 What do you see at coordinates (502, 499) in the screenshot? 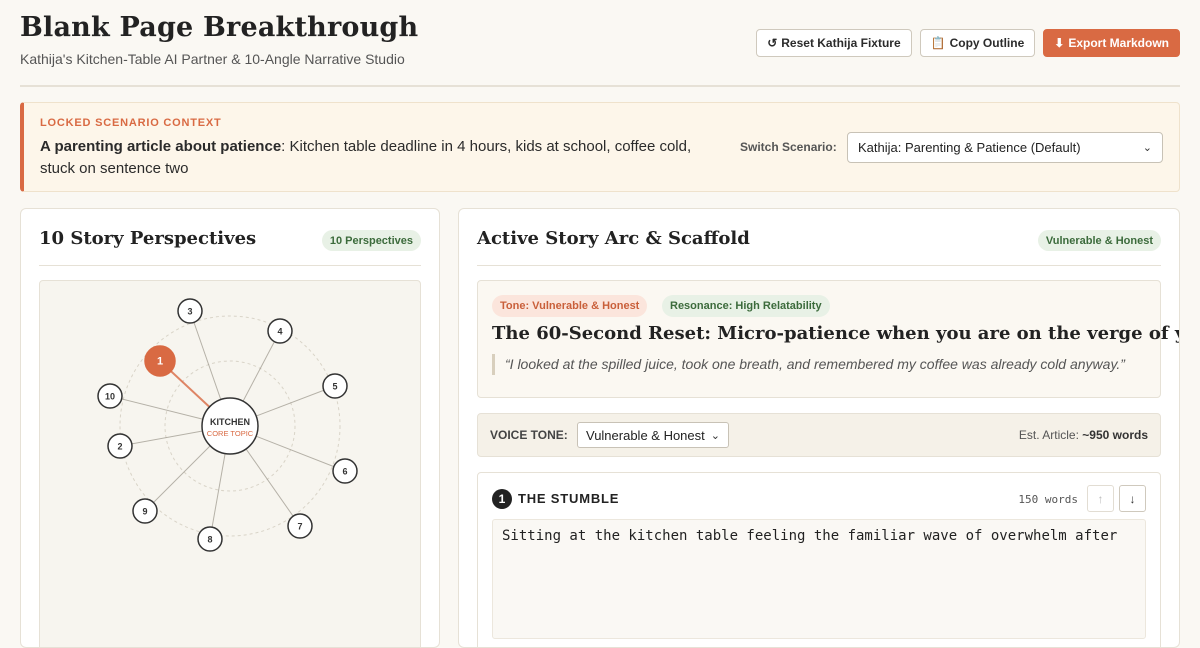
I see `beat-number: 1` at bounding box center [502, 499].